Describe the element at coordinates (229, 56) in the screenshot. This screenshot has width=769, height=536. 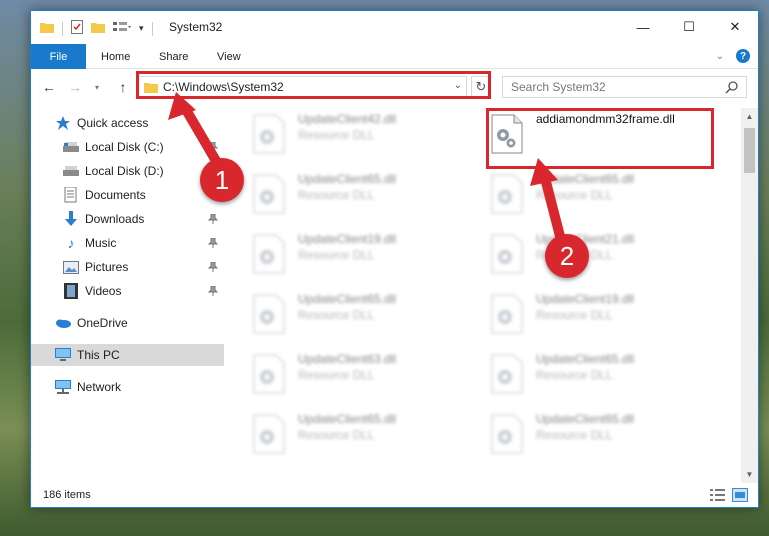
I see `tab-view: View` at that location.